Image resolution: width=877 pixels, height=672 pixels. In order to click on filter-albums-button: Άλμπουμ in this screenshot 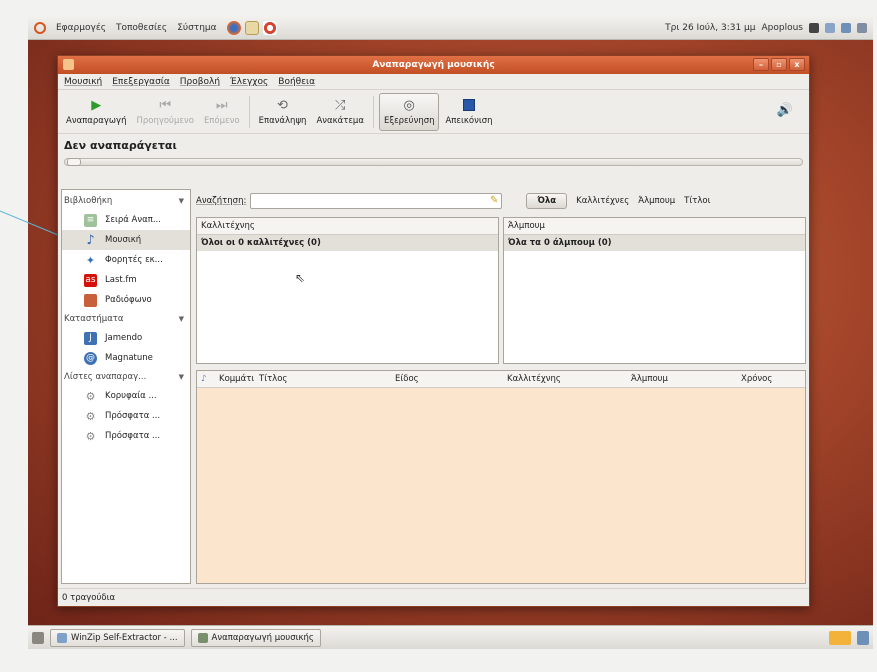, I will do `click(656, 201)`.